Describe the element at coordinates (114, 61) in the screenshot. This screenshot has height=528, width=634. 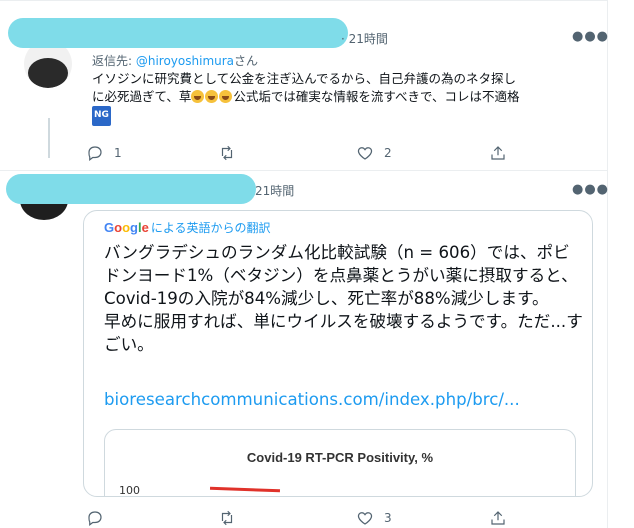
I see `reply-prefix: 返信先:` at that location.